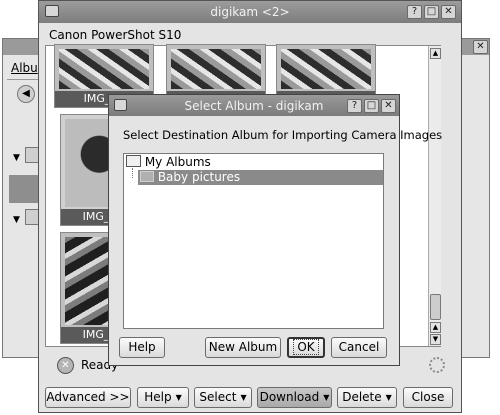  I want to click on help-icon: ?, so click(414, 12).